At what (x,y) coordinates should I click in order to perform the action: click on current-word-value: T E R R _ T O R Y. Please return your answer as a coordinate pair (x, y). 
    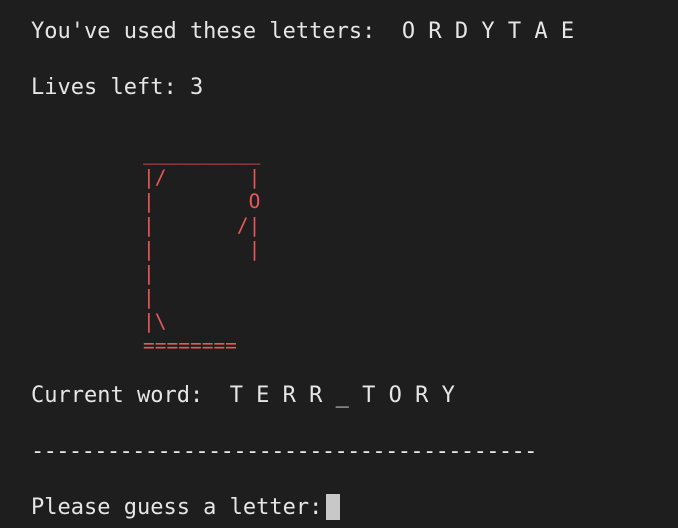
    Looking at the image, I should click on (342, 395).